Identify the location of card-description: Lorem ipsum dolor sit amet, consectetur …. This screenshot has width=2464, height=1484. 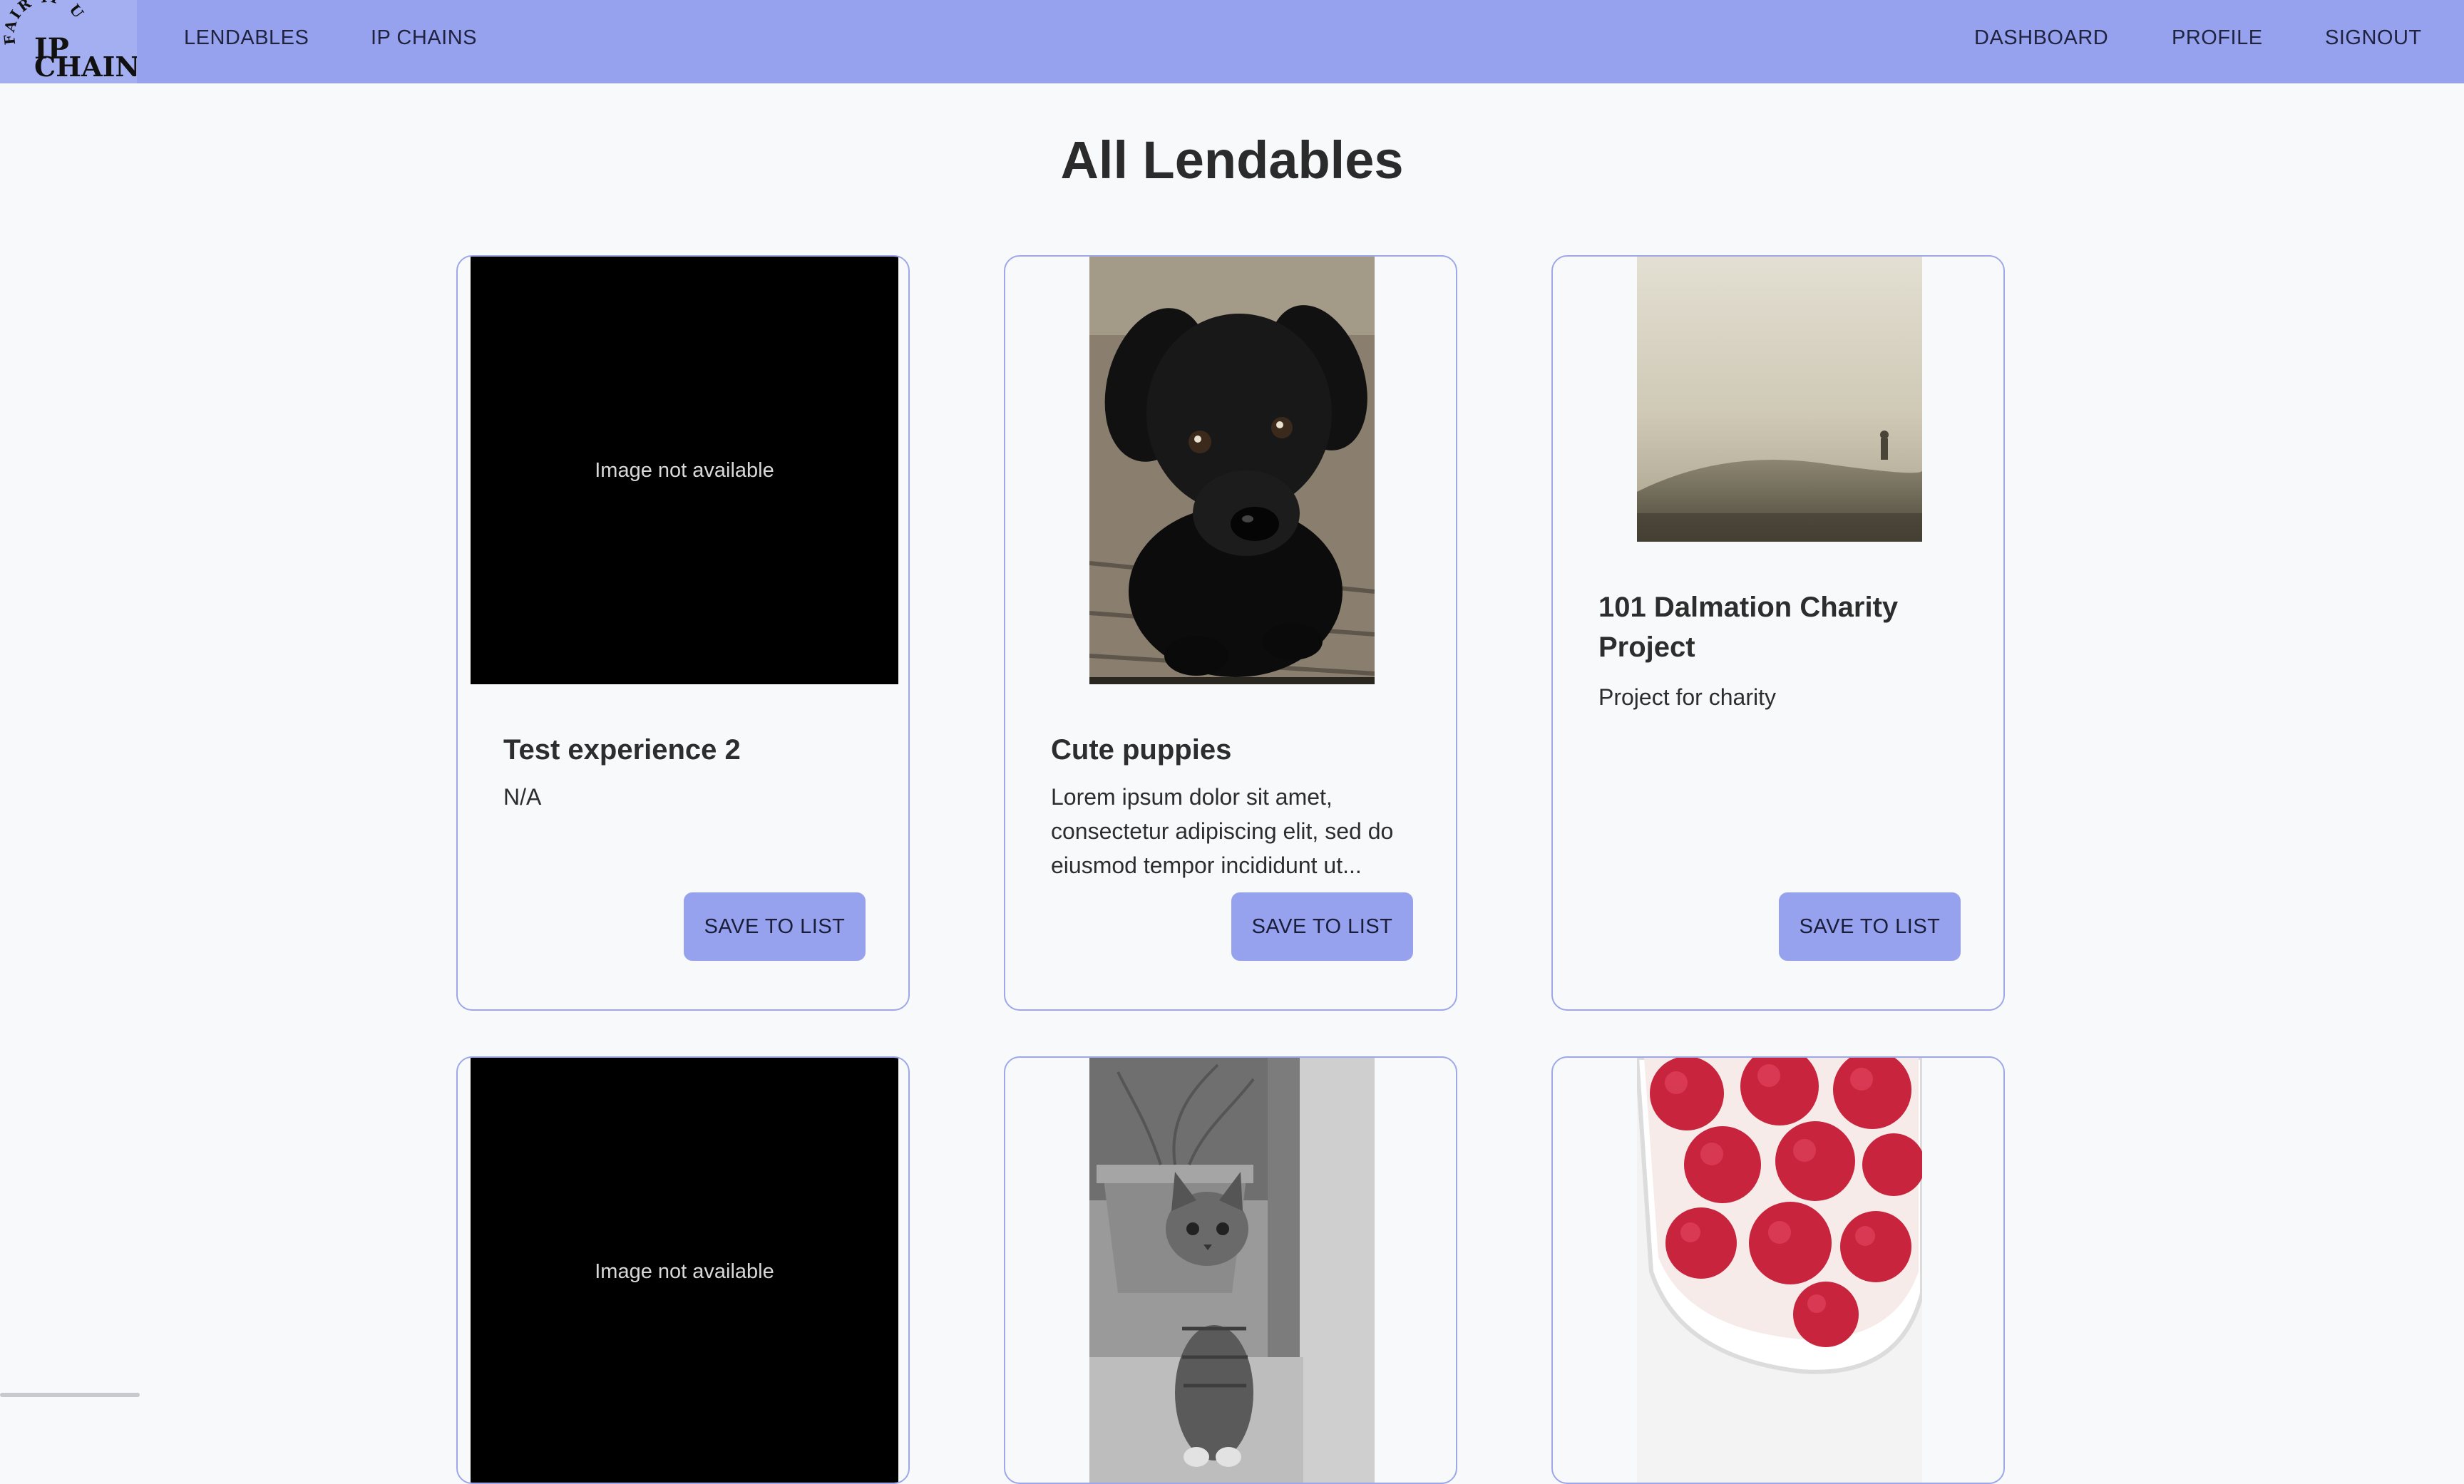
(1222, 831).